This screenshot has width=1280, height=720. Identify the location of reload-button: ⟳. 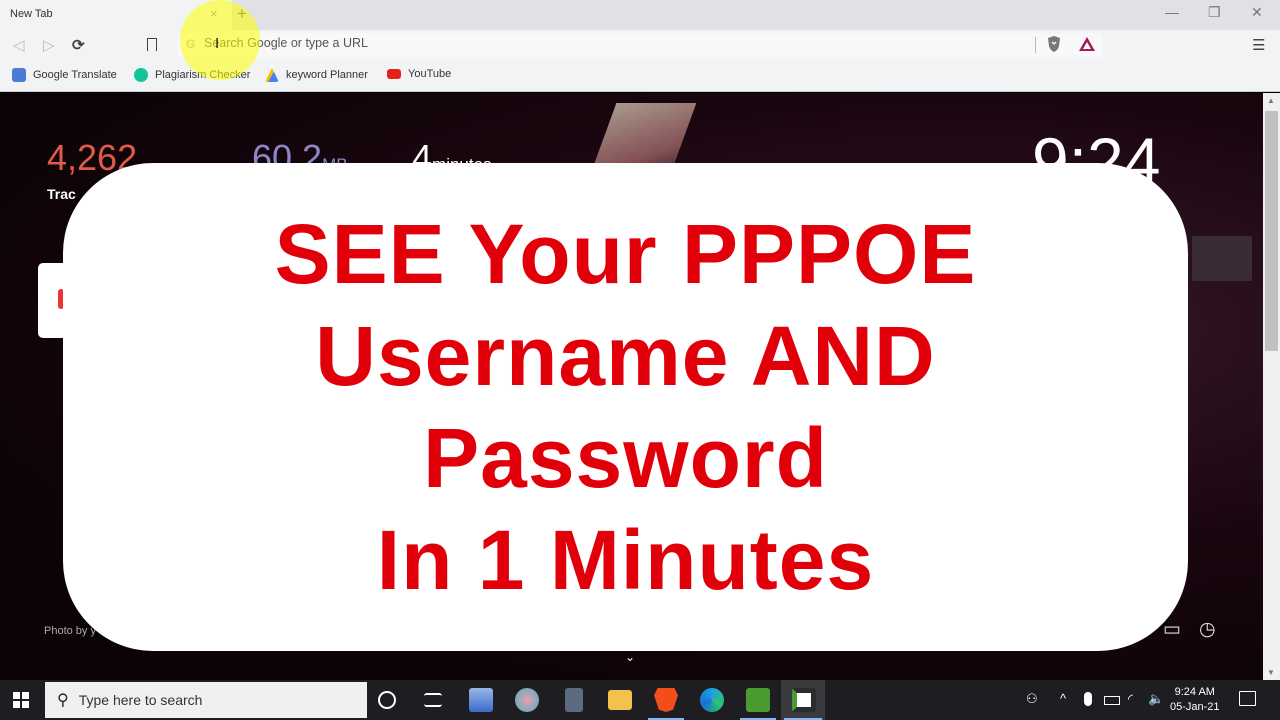
(78, 45).